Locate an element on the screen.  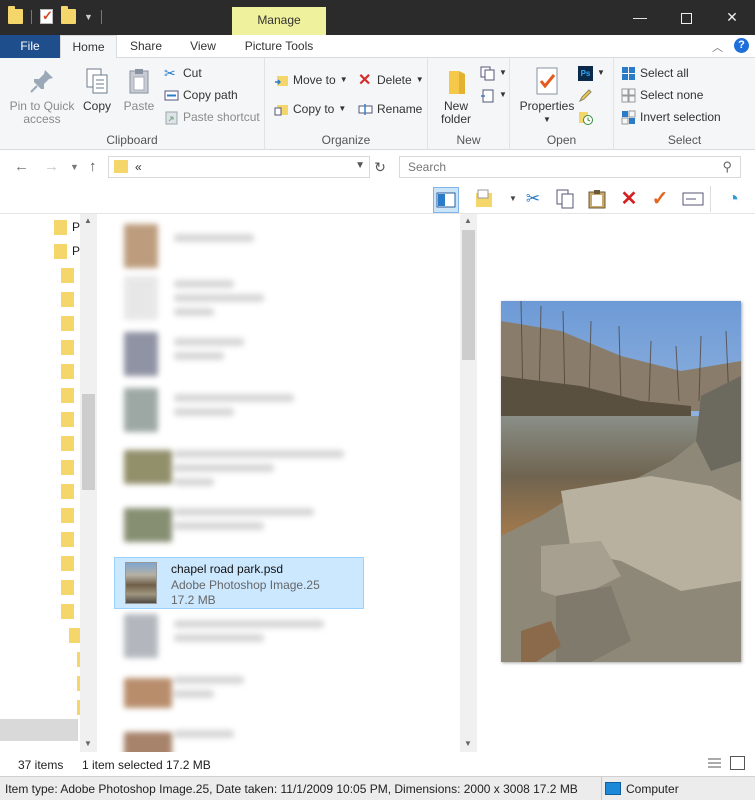
properties-check-icon: ✓ is located at coordinates (660, 199).